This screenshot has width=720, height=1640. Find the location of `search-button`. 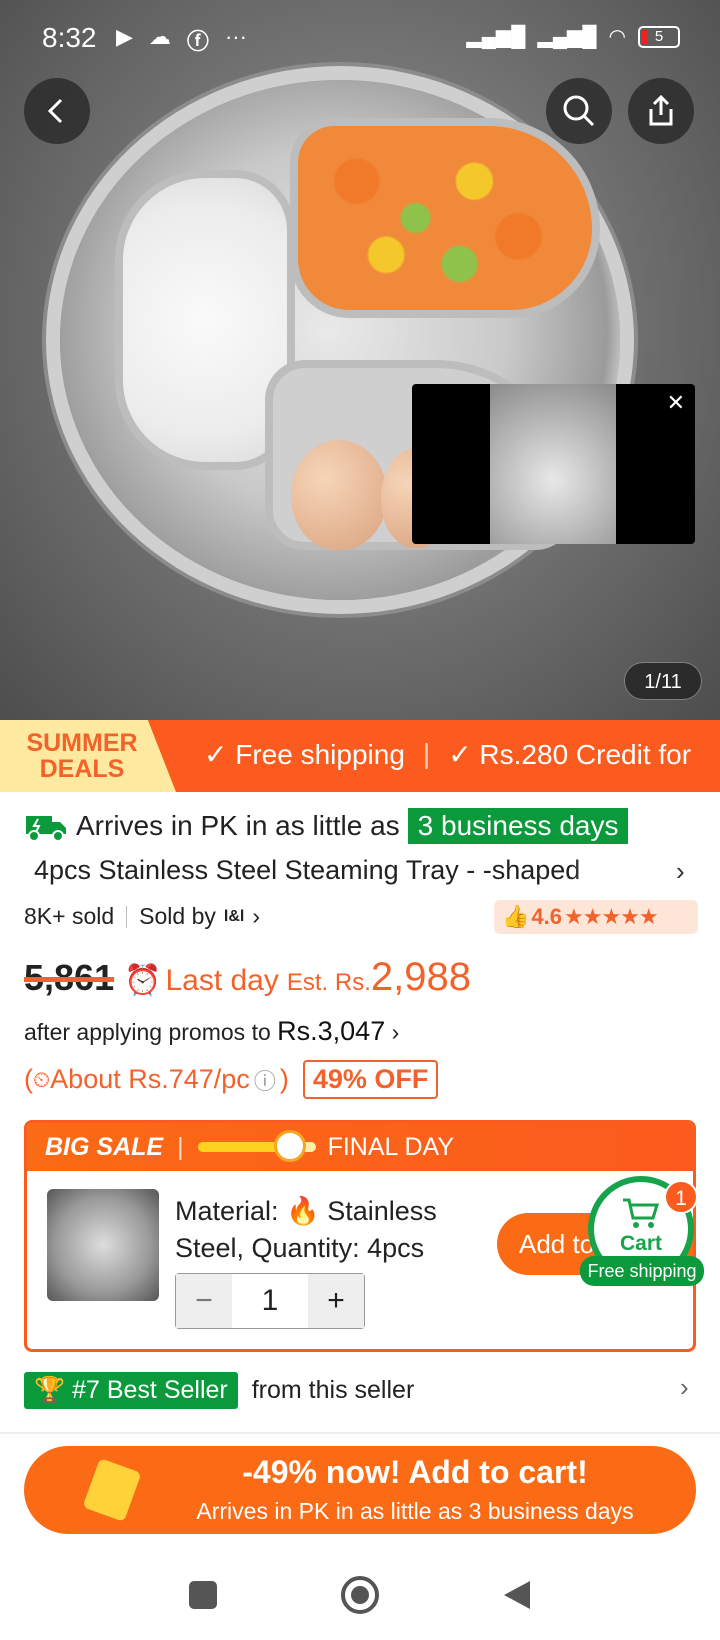

search-button is located at coordinates (579, 111).